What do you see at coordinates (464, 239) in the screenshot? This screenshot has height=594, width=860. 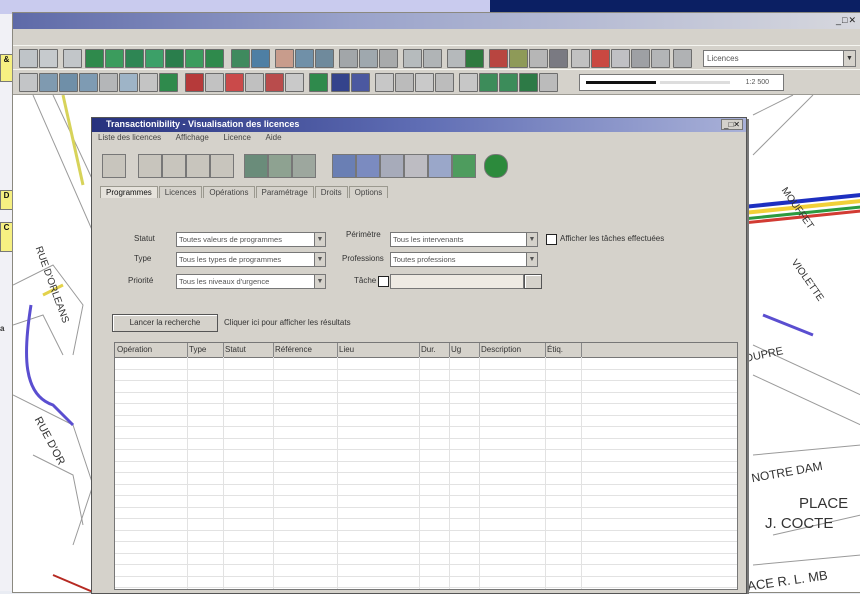 I see `scope-select: Tous les intervenants ▼` at bounding box center [464, 239].